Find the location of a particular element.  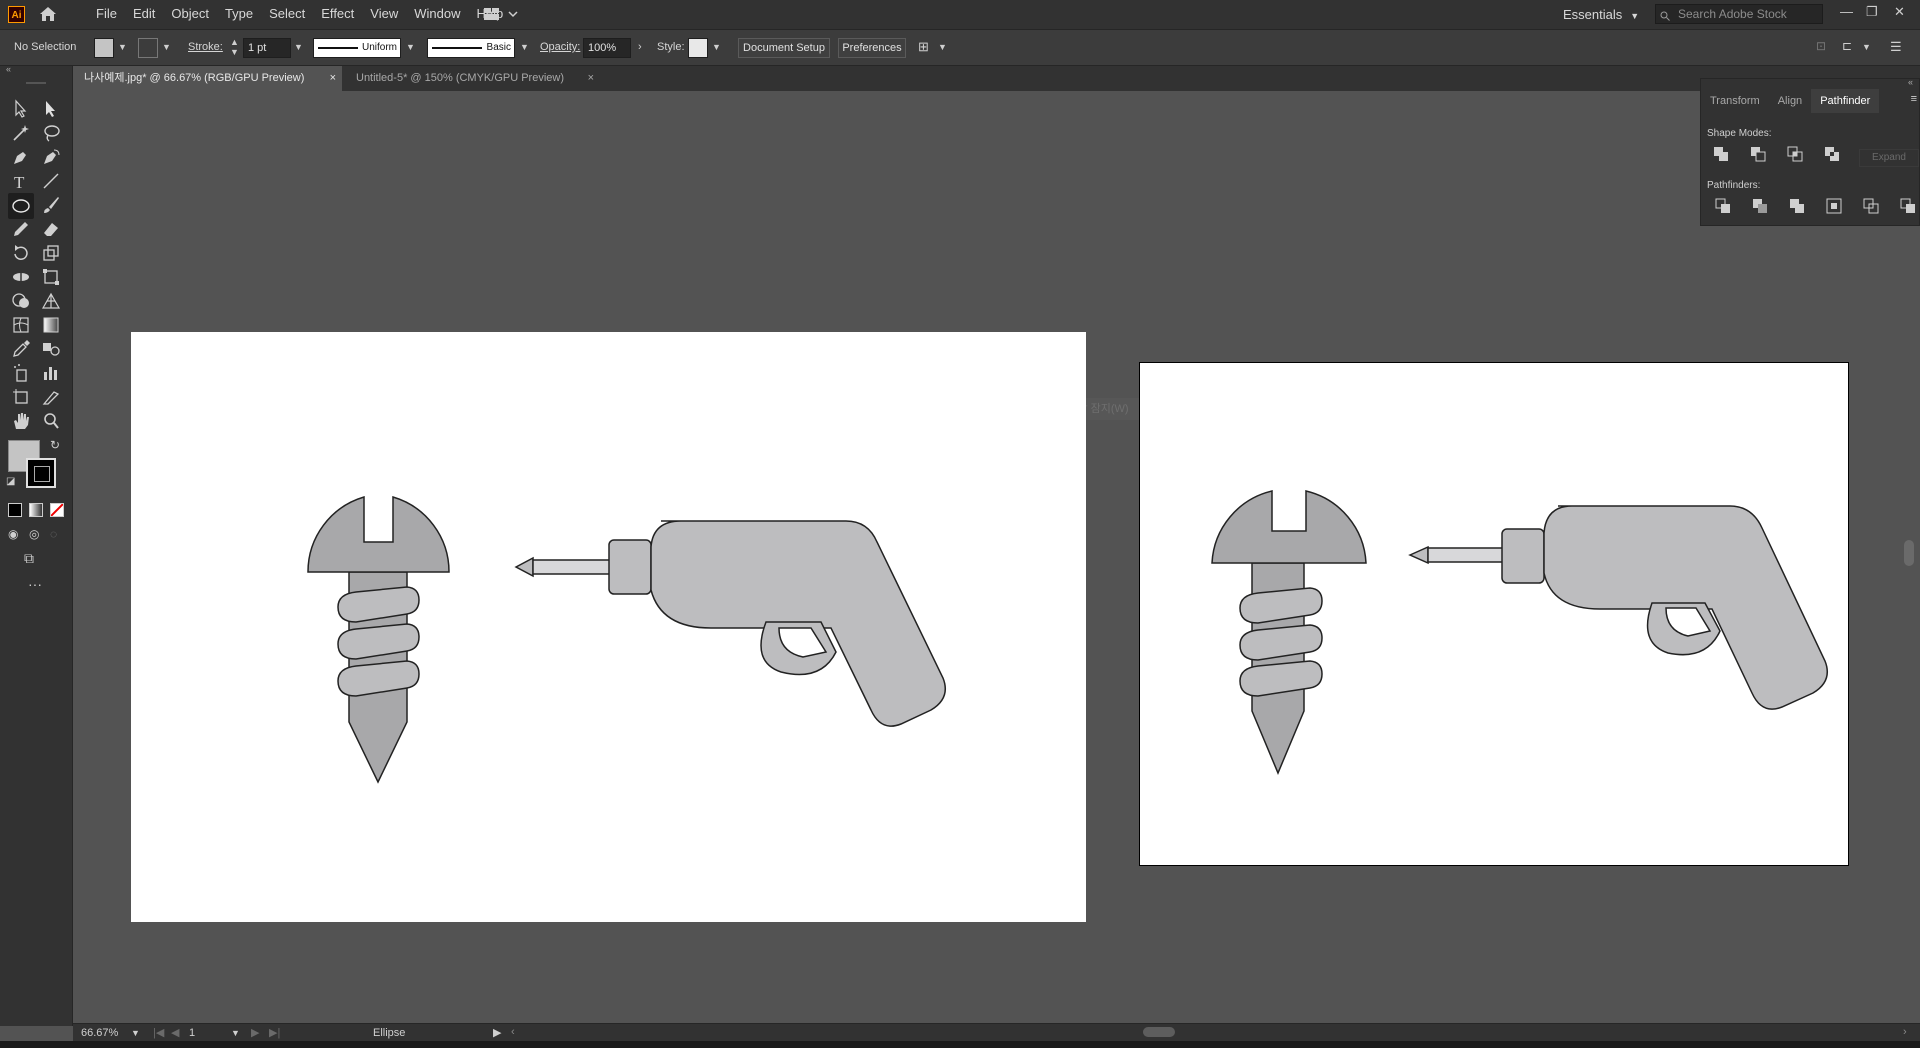

stroke-swatch is located at coordinates (148, 48).